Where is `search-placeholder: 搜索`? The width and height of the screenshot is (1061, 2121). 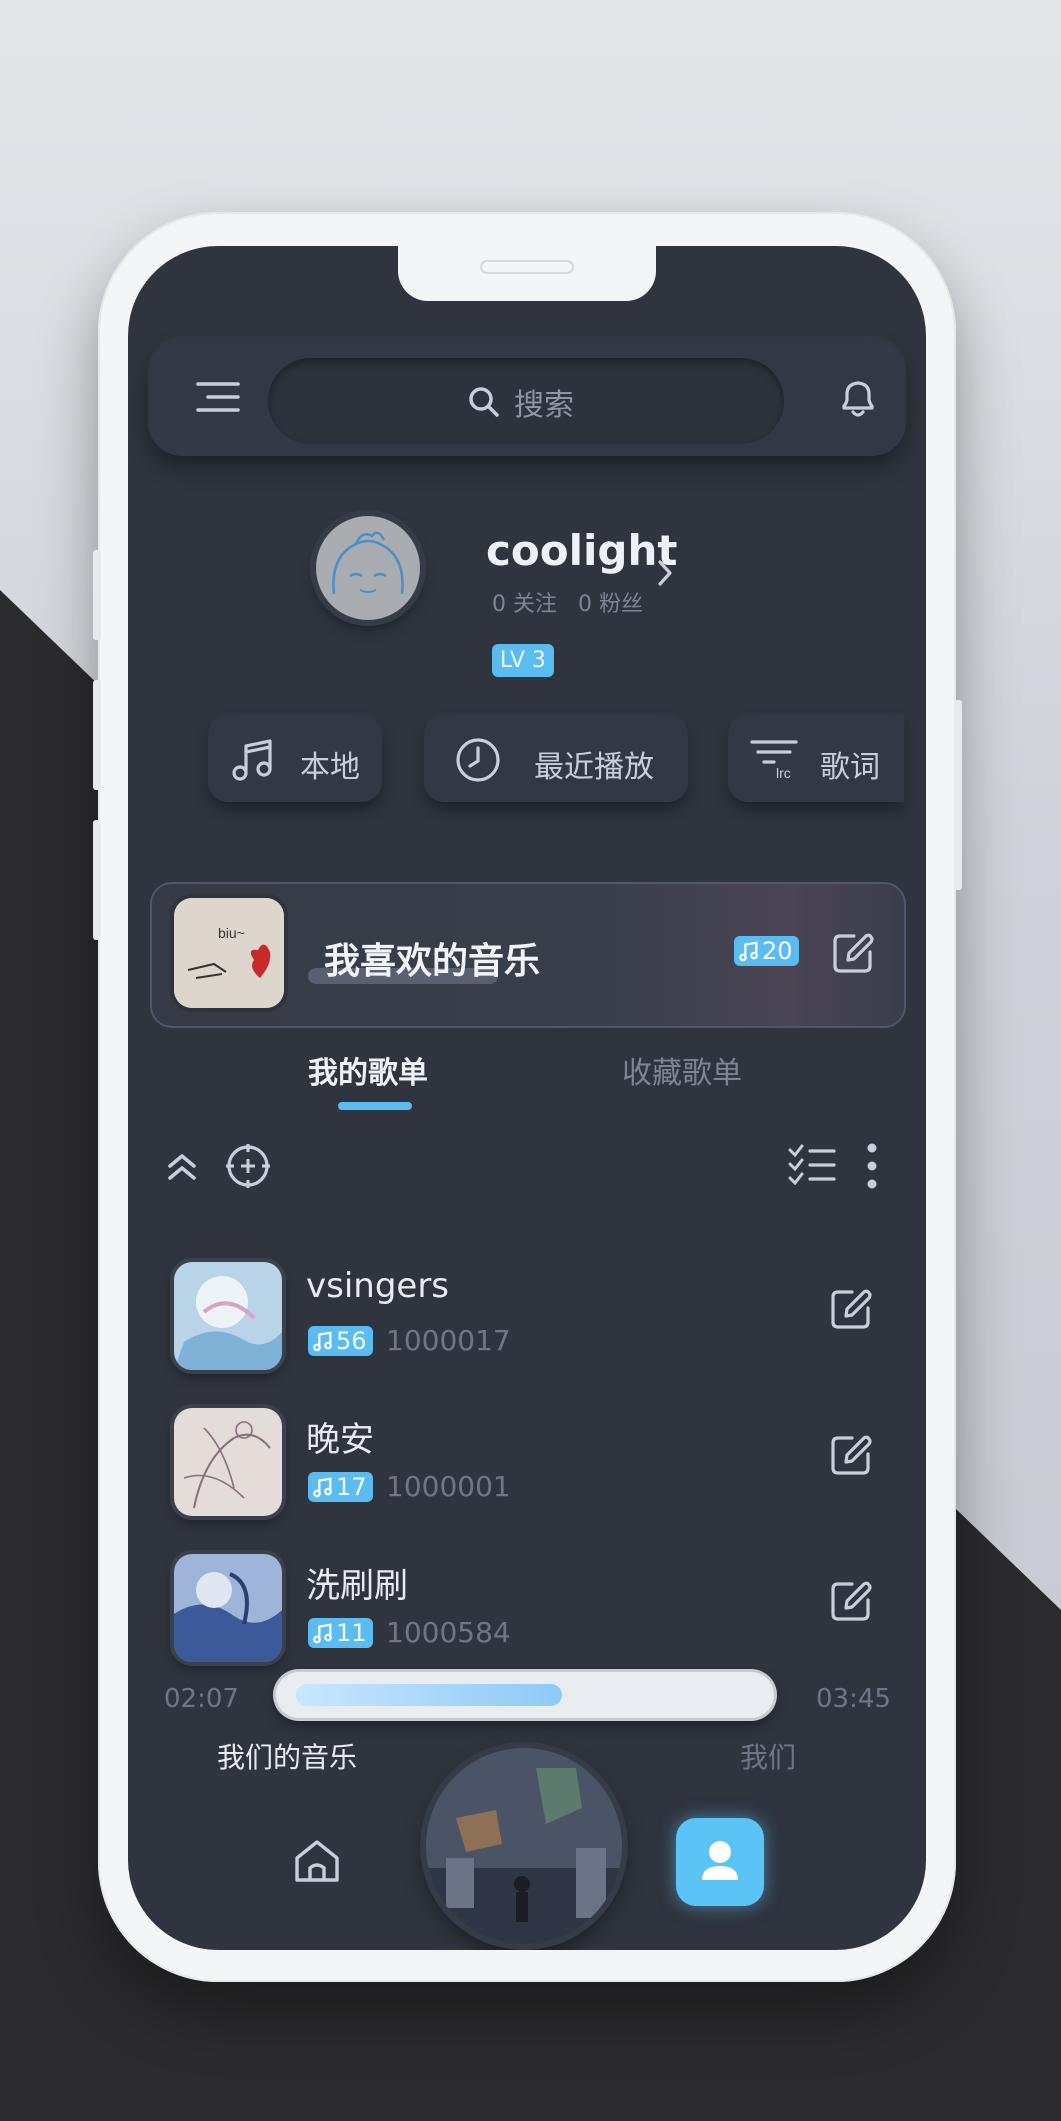
search-placeholder: 搜索 is located at coordinates (544, 405).